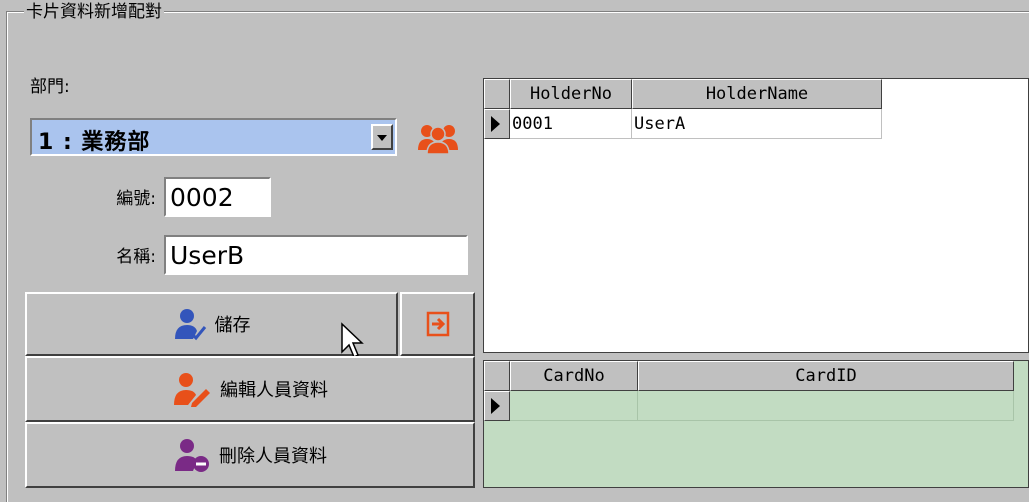  Describe the element at coordinates (192, 455) in the screenshot. I see `user-remove-icon` at that location.